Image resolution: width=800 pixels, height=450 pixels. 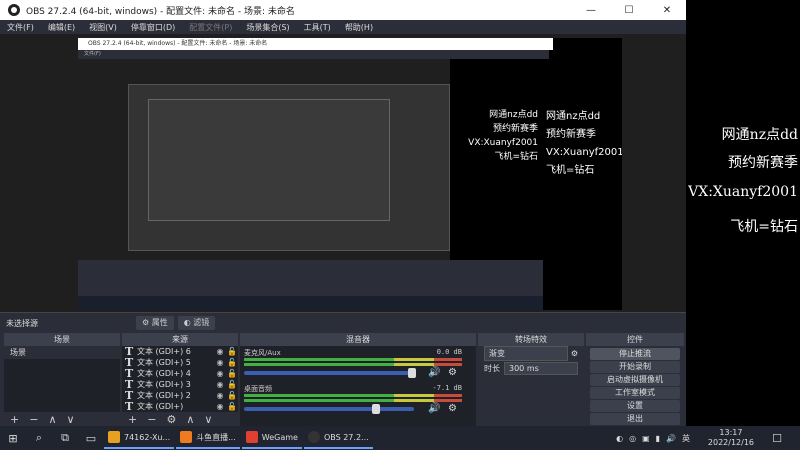 I want to click on virtual-camera-button: 启动虚拟摄像机, so click(x=635, y=380).